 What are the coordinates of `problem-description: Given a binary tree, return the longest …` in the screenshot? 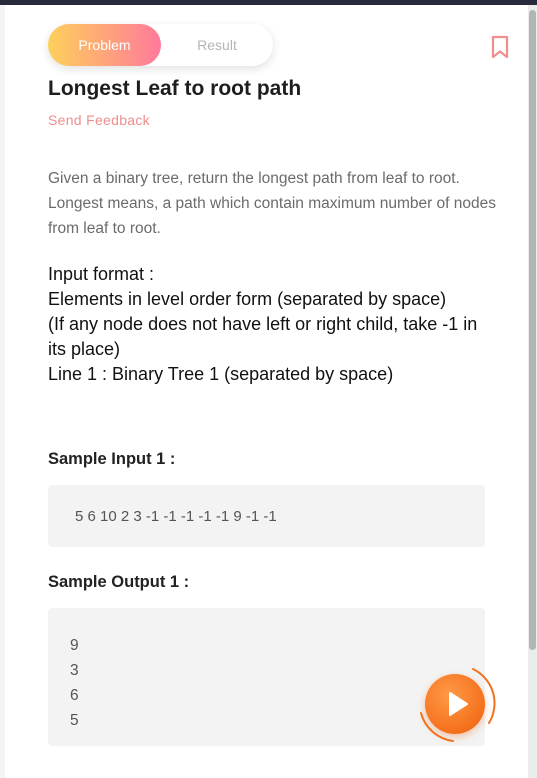 It's located at (272, 203).